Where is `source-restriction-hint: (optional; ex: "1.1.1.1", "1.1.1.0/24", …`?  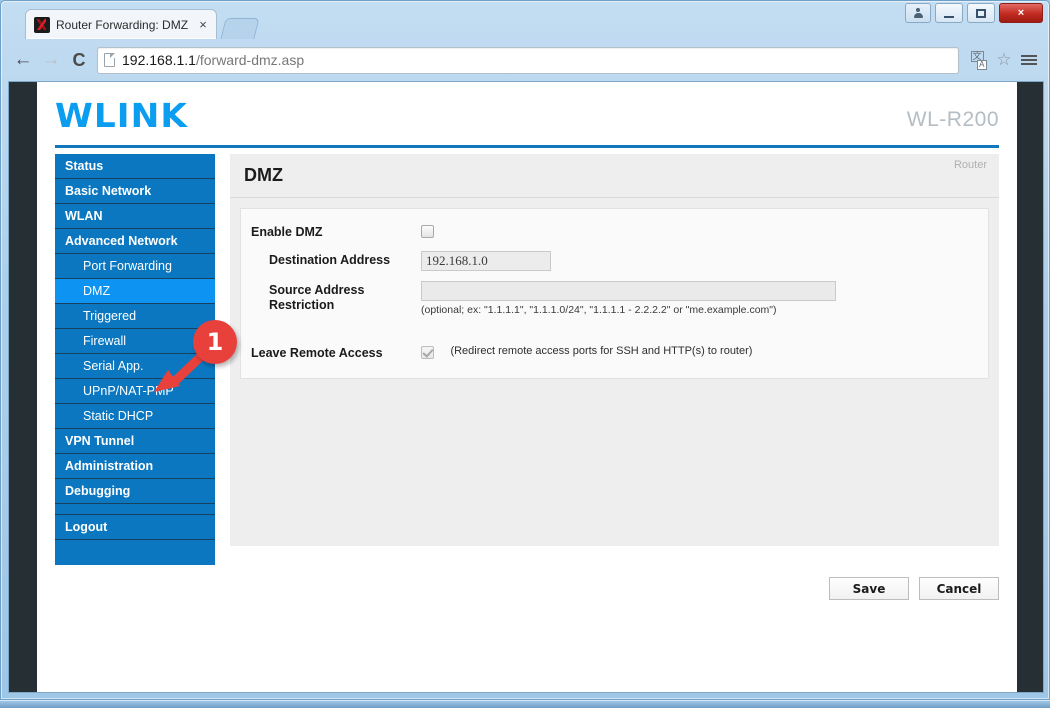 source-restriction-hint: (optional; ex: "1.1.1.1", "1.1.1.0/24", … is located at coordinates (599, 310).